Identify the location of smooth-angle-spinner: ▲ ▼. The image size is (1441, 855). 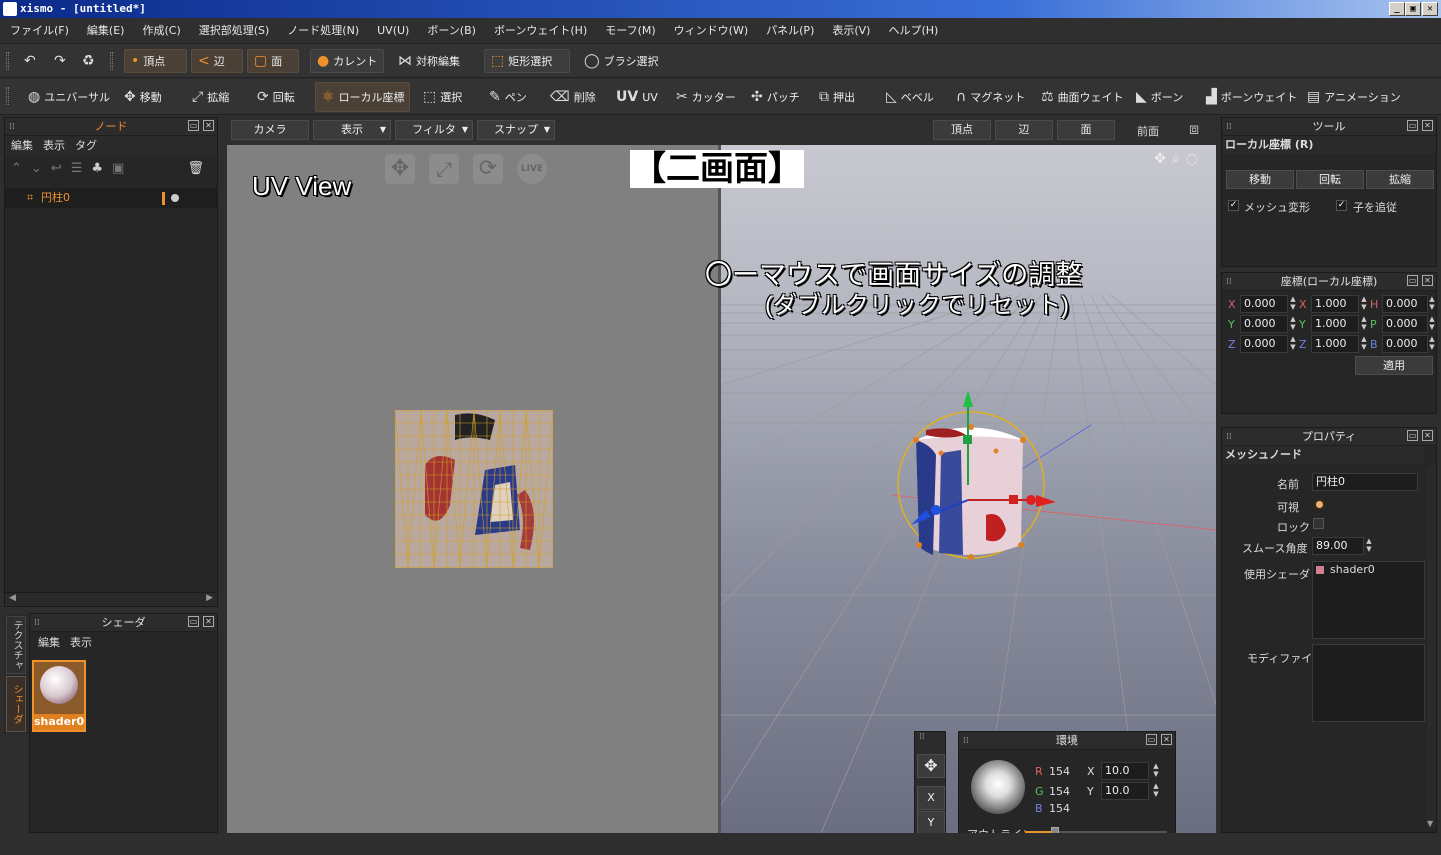
(1369, 546).